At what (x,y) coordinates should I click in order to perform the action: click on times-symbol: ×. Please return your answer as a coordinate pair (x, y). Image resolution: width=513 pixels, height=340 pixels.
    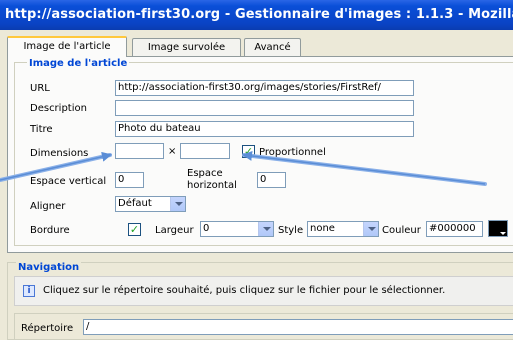
    Looking at the image, I should click on (172, 151).